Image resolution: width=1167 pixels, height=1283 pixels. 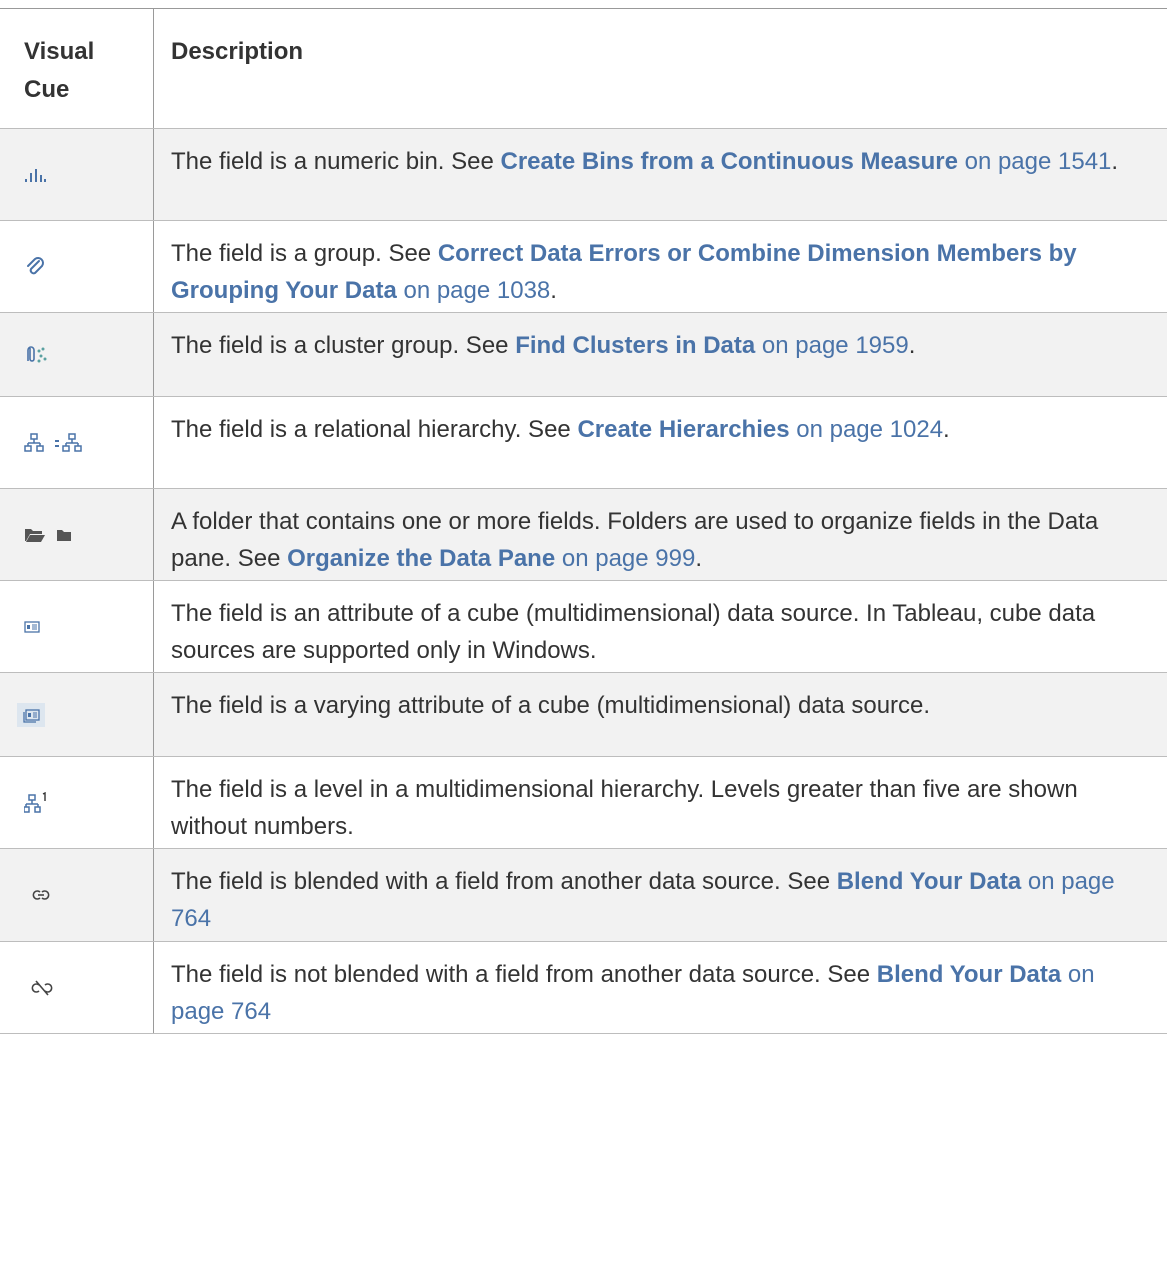 What do you see at coordinates (35, 267) in the screenshot?
I see `group-paperclip-icon` at bounding box center [35, 267].